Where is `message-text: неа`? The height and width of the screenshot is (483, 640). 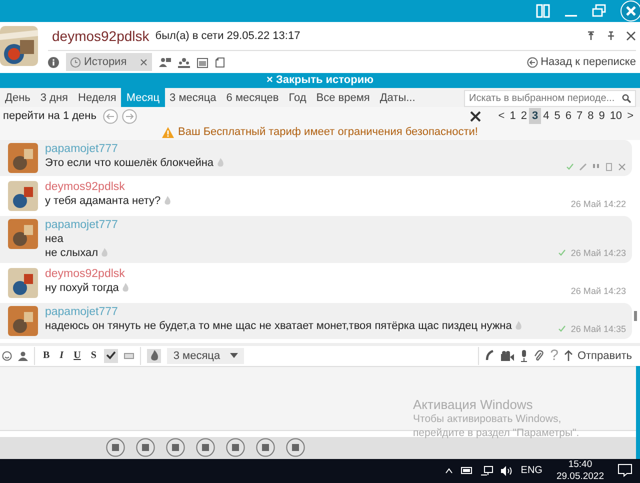 message-text: неа is located at coordinates (54, 239).